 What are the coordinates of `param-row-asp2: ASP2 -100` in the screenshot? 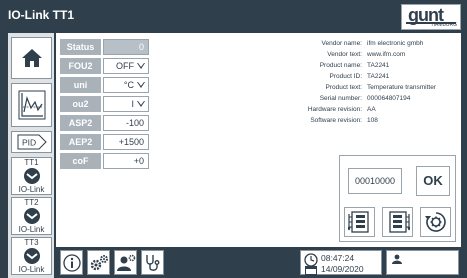 It's located at (104, 123).